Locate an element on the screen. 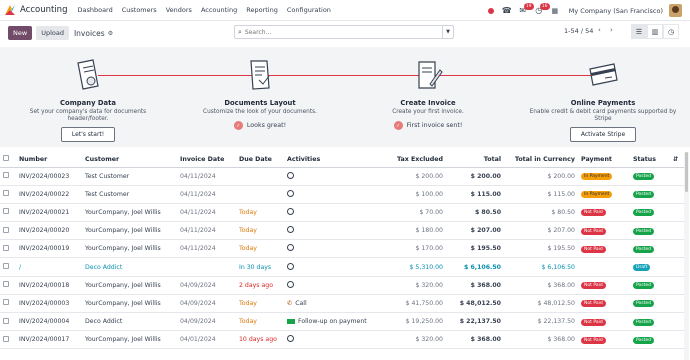 Image resolution: width=690 pixels, height=360 pixels. status-badge: Draft is located at coordinates (642, 268).